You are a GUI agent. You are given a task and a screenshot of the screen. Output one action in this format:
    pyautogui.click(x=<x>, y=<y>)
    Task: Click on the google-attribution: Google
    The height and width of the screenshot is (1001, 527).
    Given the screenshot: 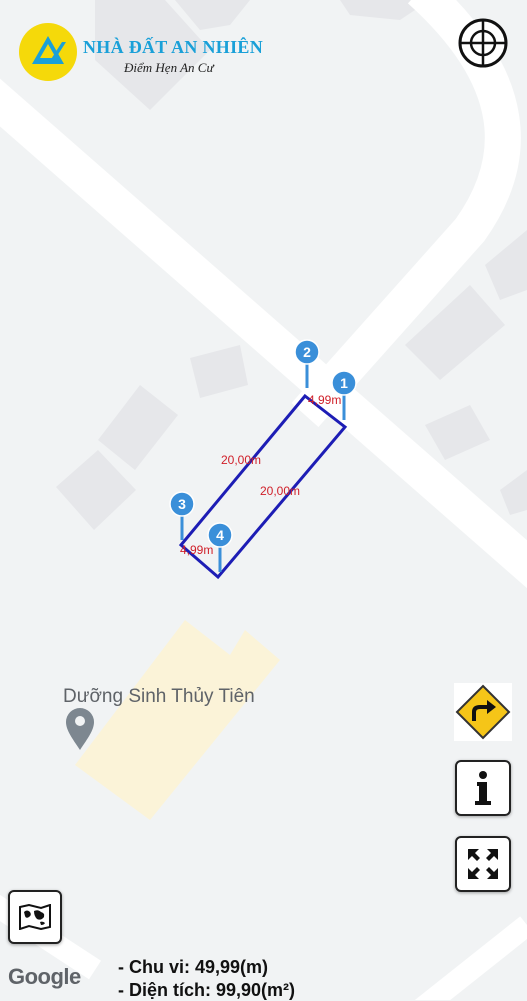 What is the action you would take?
    pyautogui.click(x=44, y=976)
    